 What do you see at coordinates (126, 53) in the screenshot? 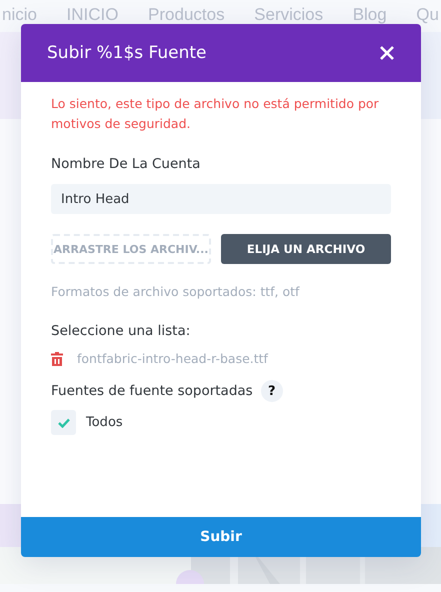
I see `dialog-title: Subir %1$s Fuente` at bounding box center [126, 53].